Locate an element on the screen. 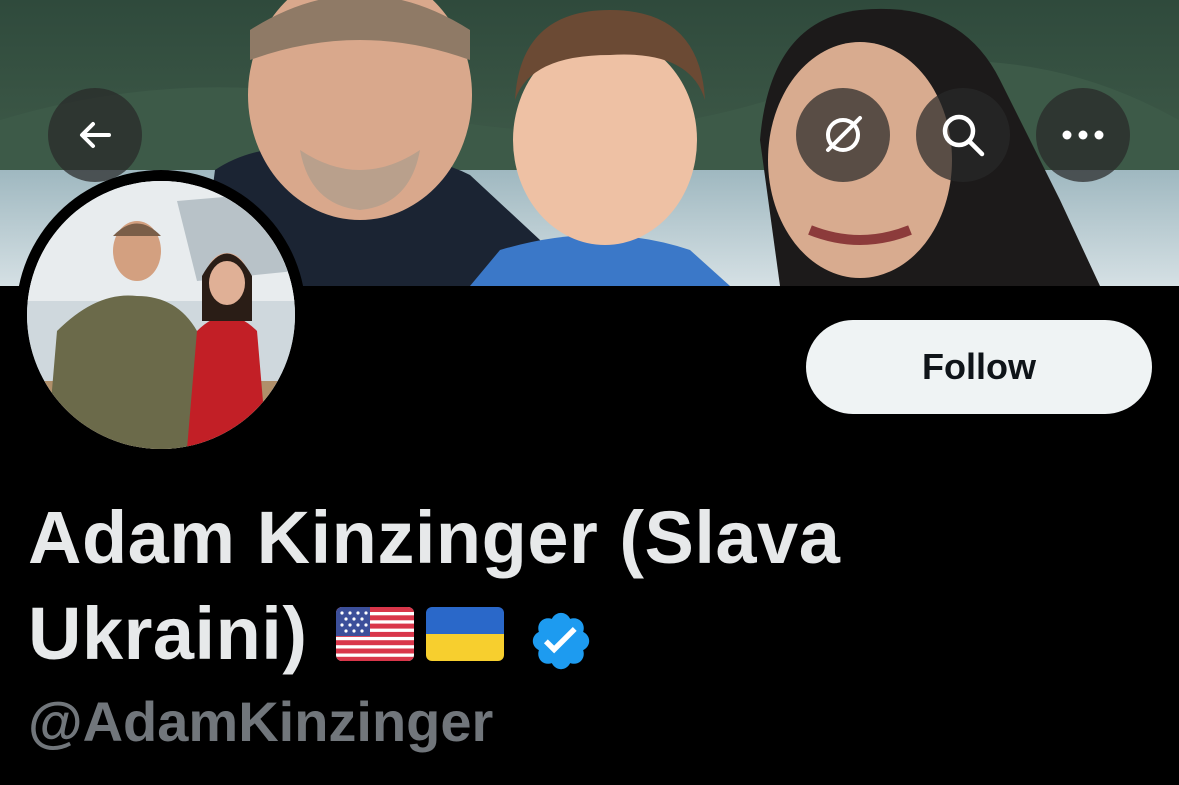  user-handle: @AdamKinzinger is located at coordinates (261, 721).